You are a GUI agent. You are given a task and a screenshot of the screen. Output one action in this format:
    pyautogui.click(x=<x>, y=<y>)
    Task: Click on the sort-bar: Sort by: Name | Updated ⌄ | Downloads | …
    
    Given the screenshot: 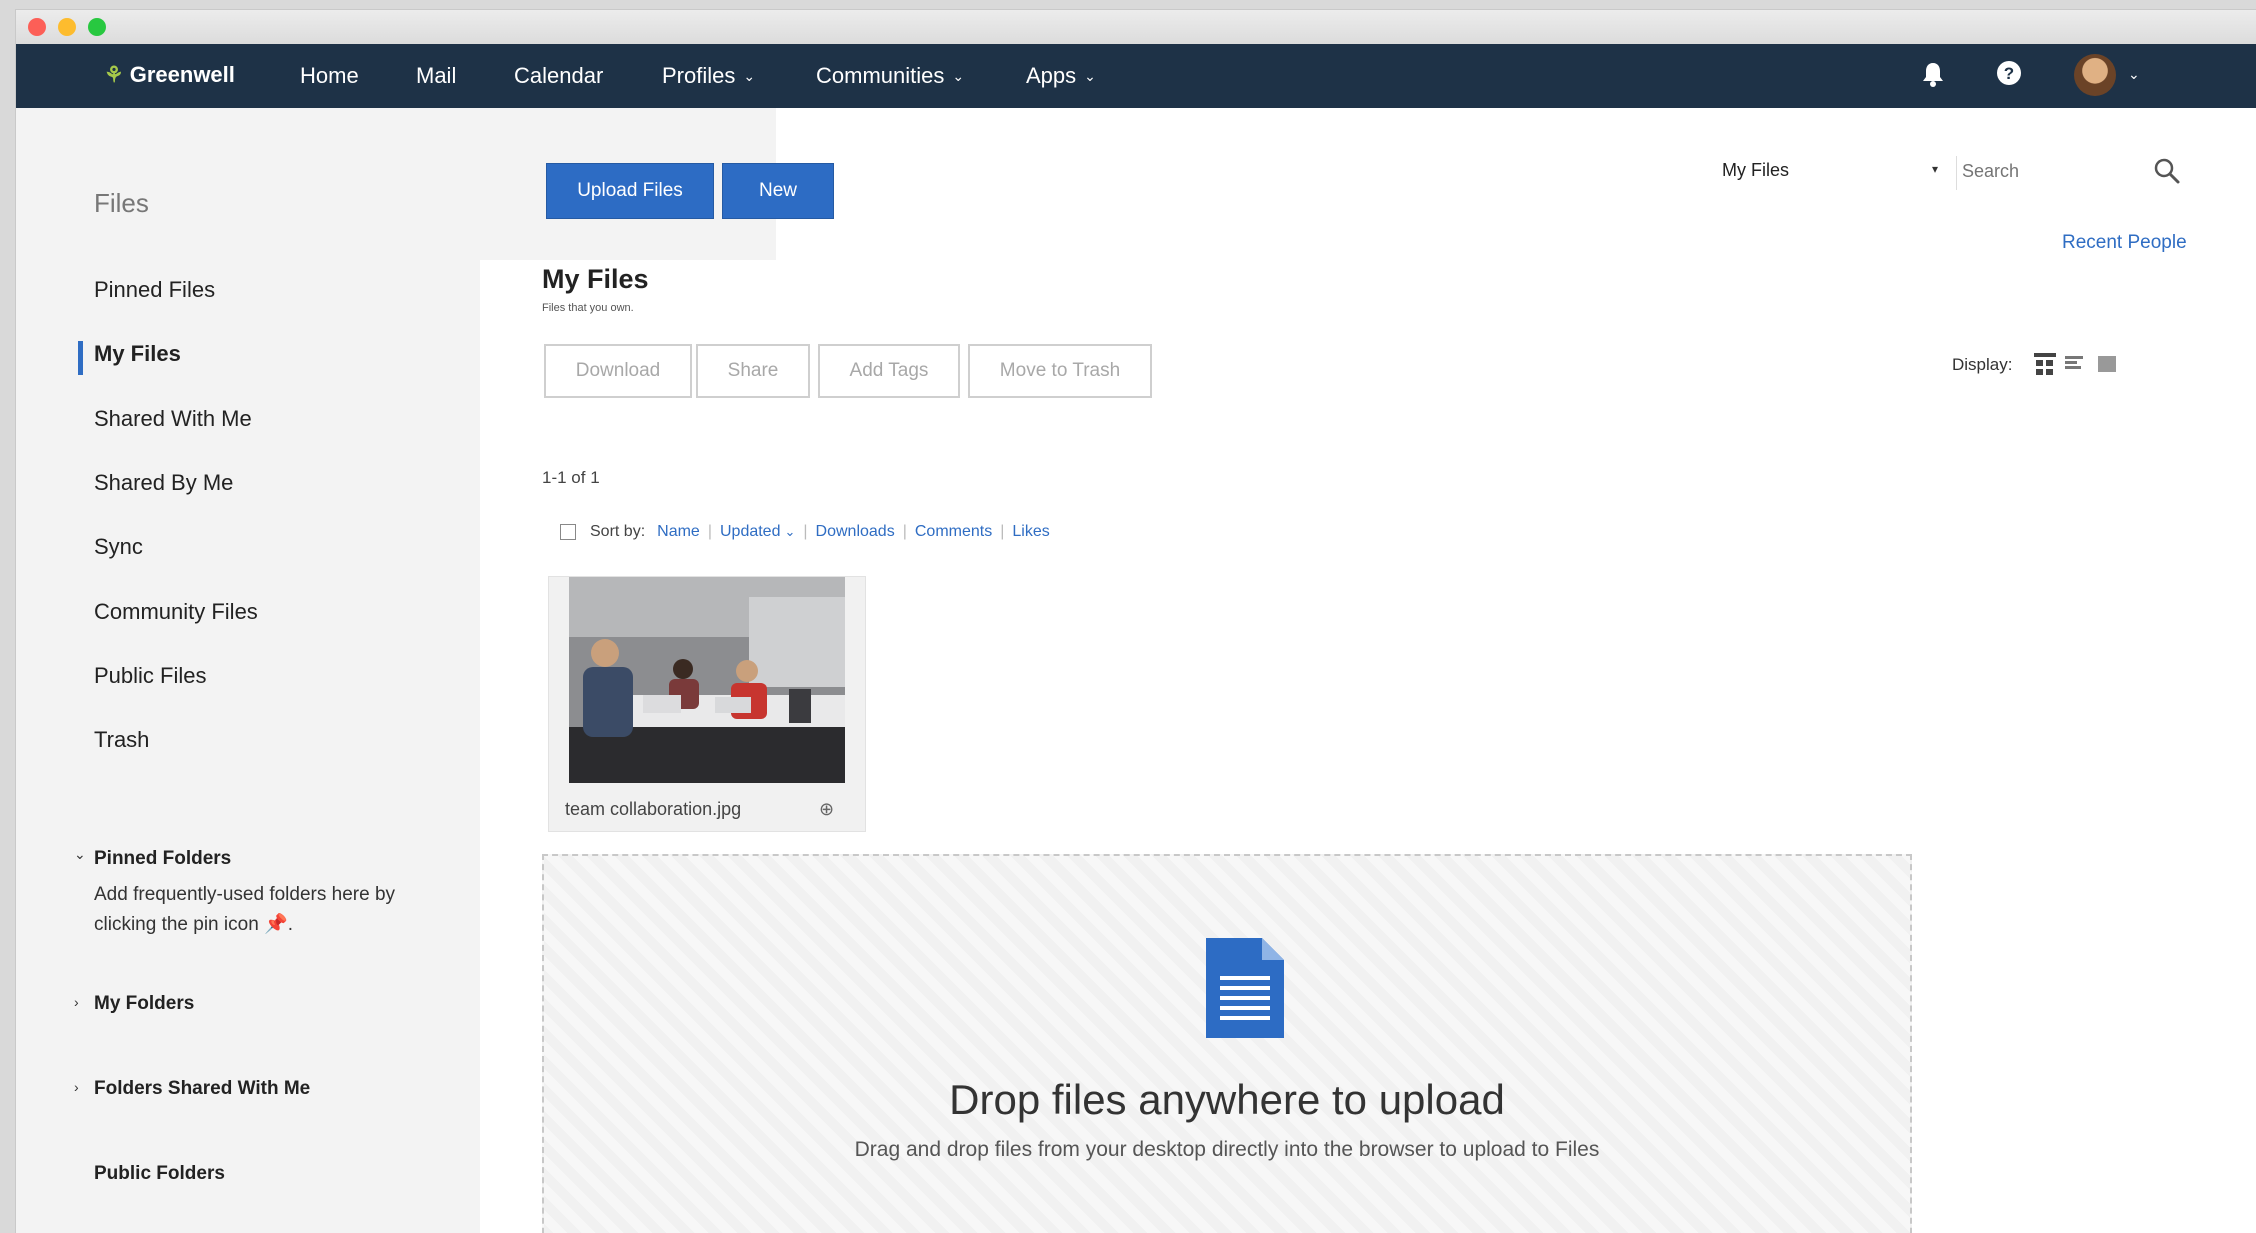 What is the action you would take?
    pyautogui.click(x=805, y=532)
    